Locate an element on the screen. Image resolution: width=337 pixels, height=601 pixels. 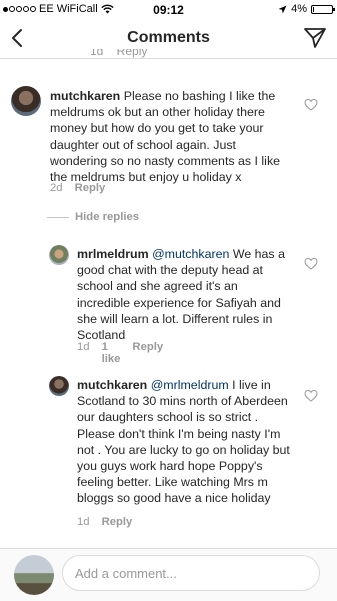
page-title: Comments is located at coordinates (168, 37).